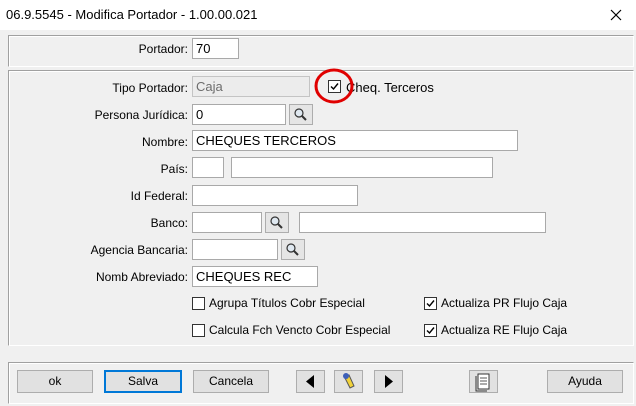 The image size is (636, 406). I want to click on flashlight-icon, so click(349, 381).